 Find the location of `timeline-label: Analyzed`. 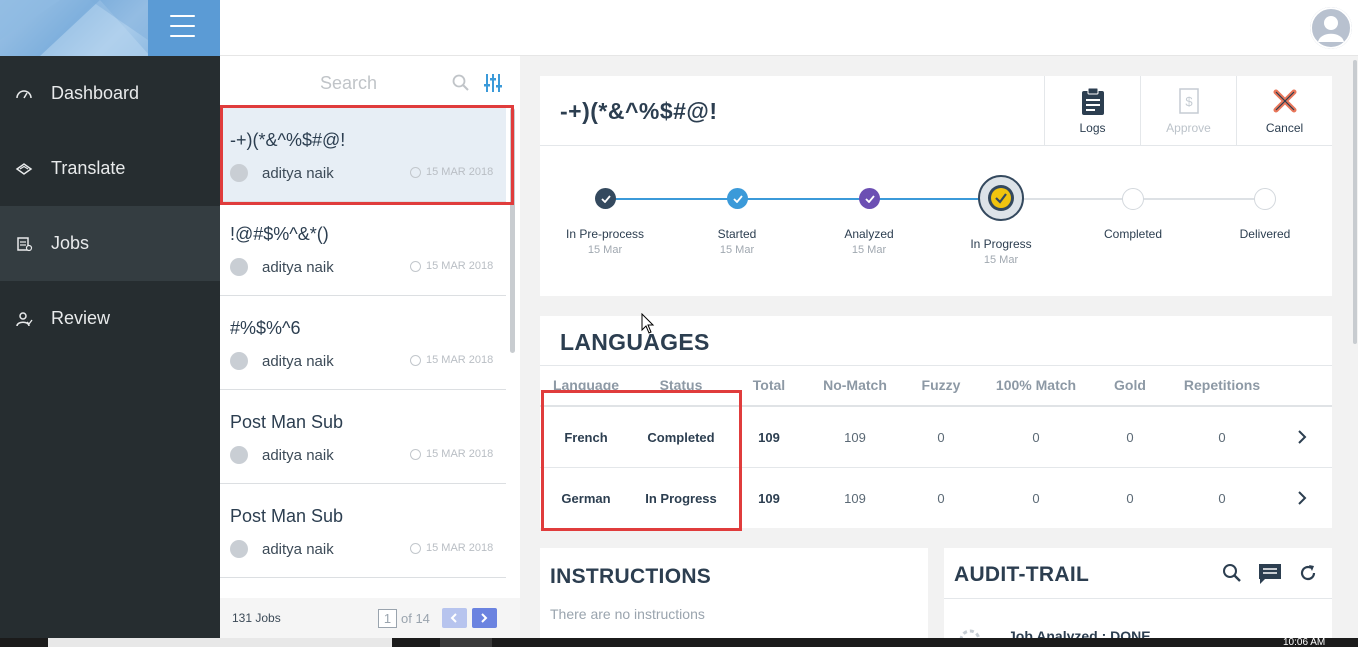

timeline-label: Analyzed is located at coordinates (869, 234).